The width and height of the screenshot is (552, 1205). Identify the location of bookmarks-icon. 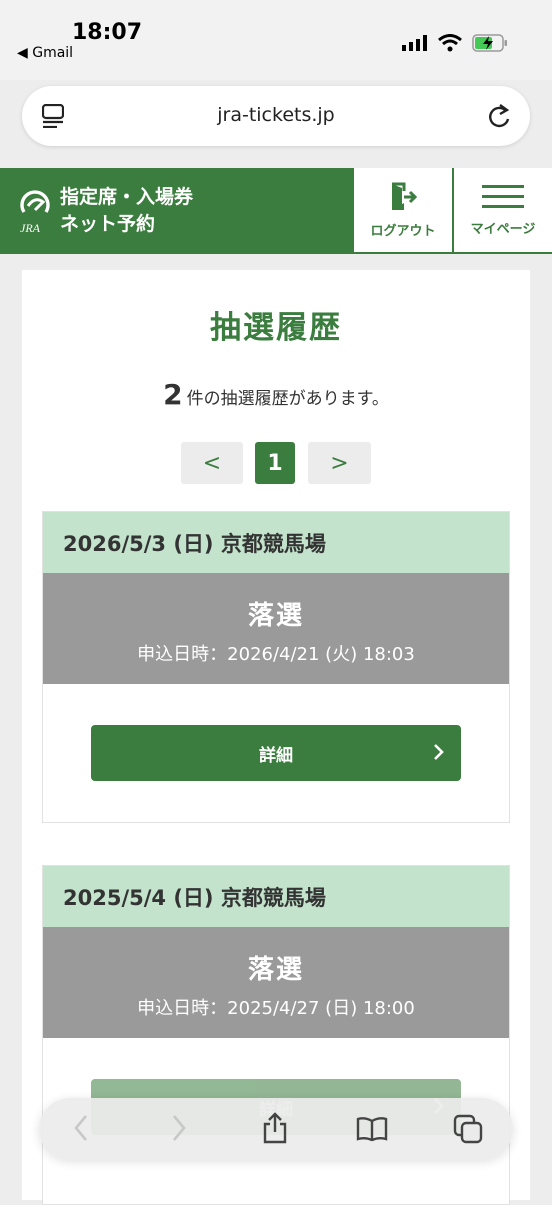
(372, 1129).